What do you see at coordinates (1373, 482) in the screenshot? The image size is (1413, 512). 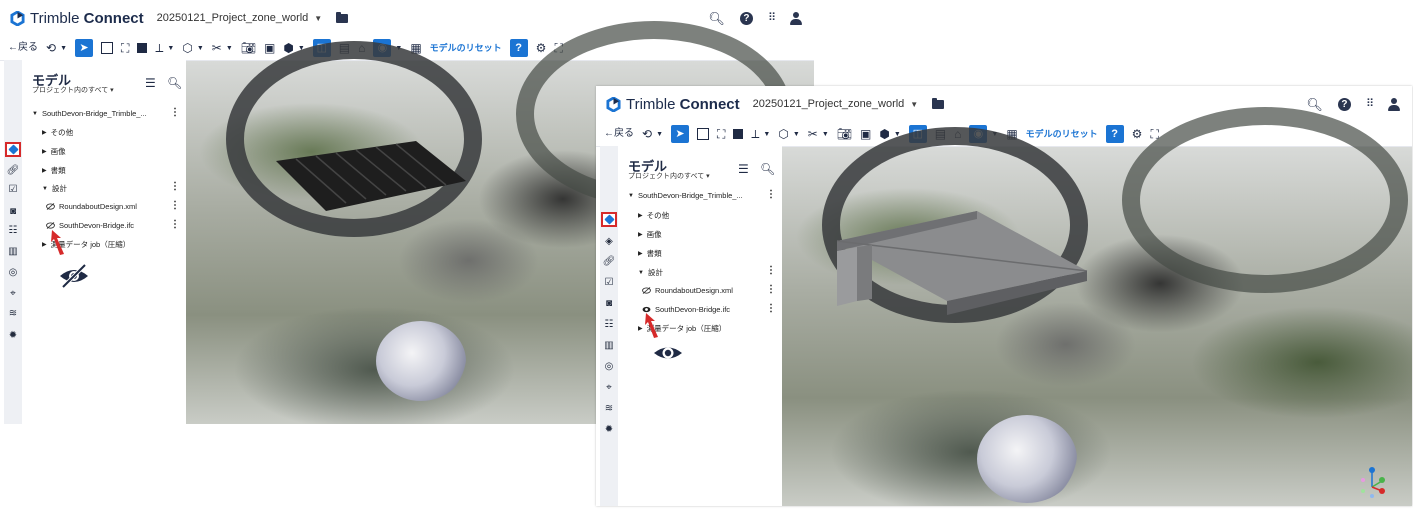 I see `axis-gizmo` at bounding box center [1373, 482].